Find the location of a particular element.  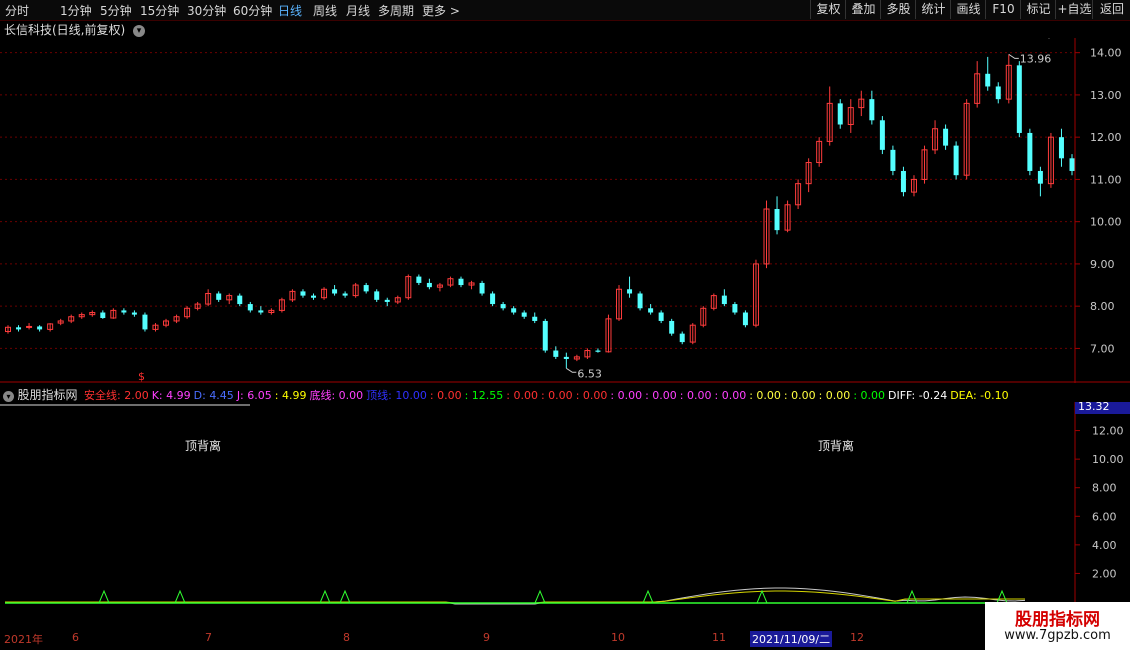

price-label: 9.00 is located at coordinates (1102, 264).